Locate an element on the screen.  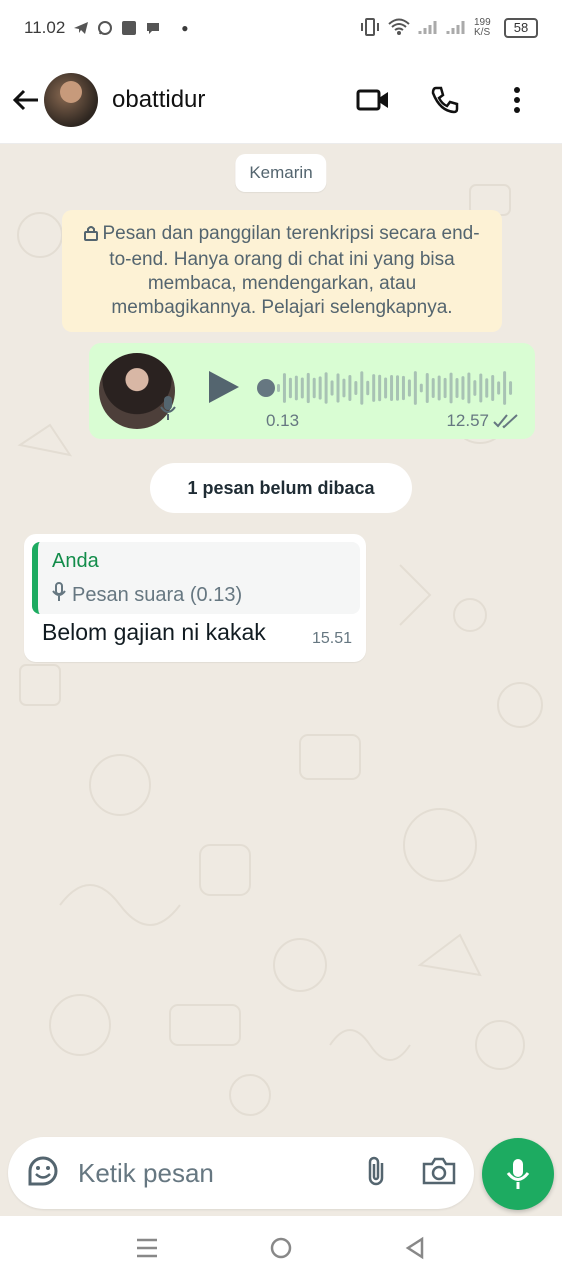
arrow-left-icon is located at coordinates (25, 99).